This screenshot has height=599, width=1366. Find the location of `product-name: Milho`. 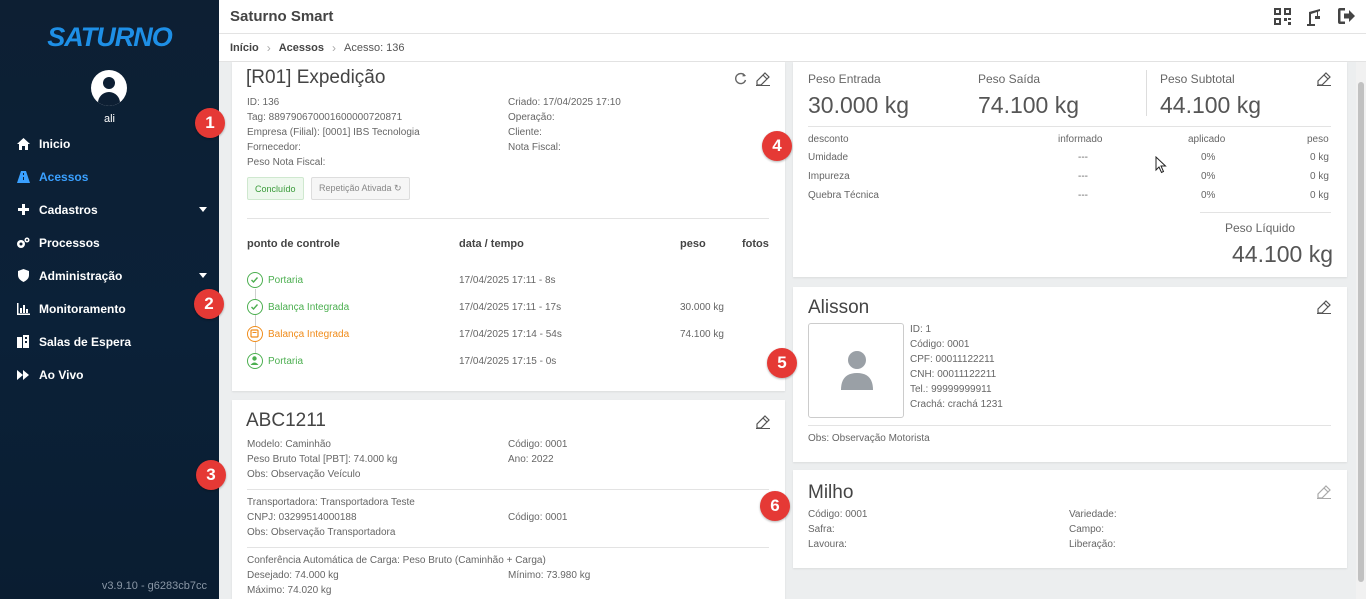

product-name: Milho is located at coordinates (831, 492).